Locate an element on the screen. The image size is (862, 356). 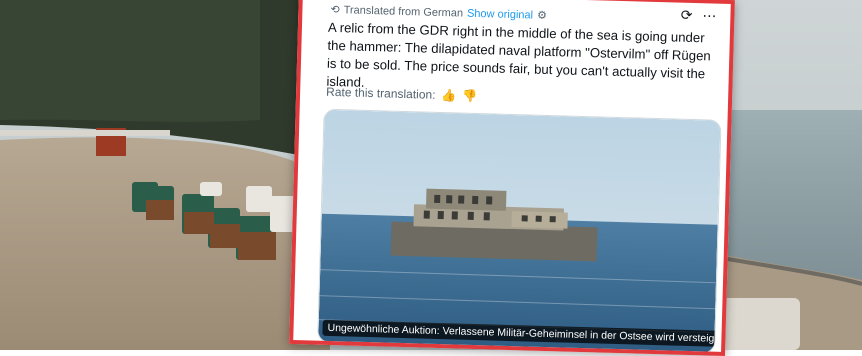
translated-from-label: Translated from German is located at coordinates (403, 11).